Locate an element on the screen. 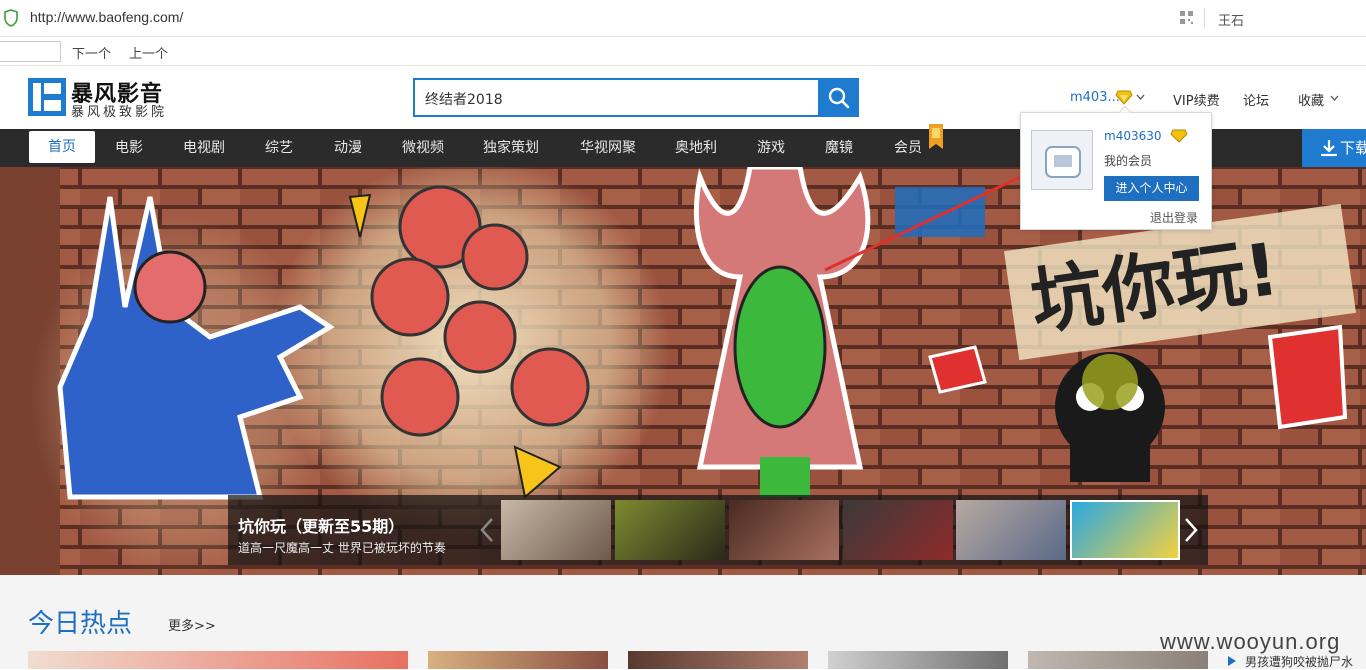 Image resolution: width=1366 pixels, height=670 pixels. popup-caret is located at coordinates (1125, 109).